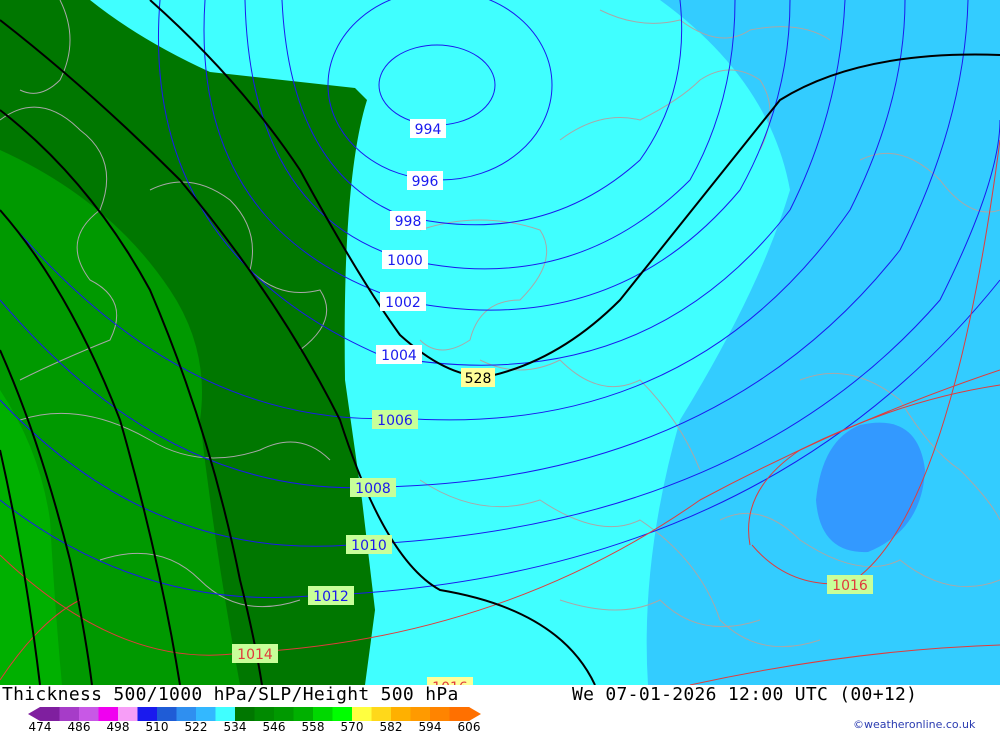 This screenshot has width=1000, height=733. What do you see at coordinates (79, 726) in the screenshot?
I see `legend-tick-label: 486` at bounding box center [79, 726].